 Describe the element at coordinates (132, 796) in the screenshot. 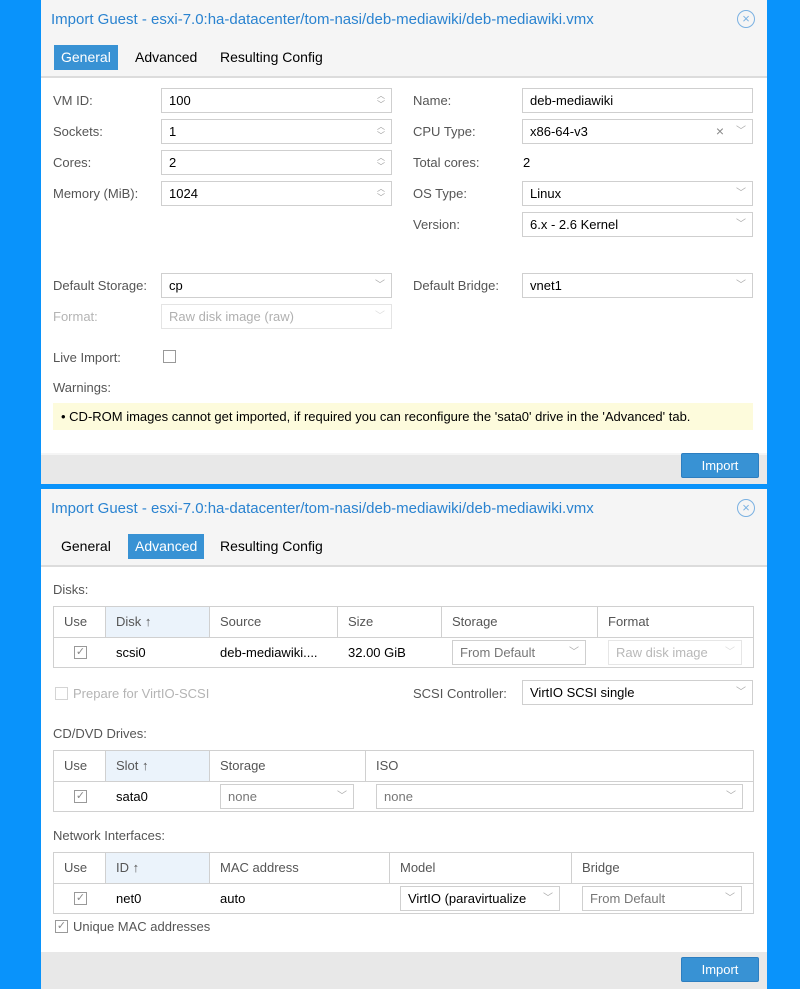

I see `slot-cell: sata0` at that location.